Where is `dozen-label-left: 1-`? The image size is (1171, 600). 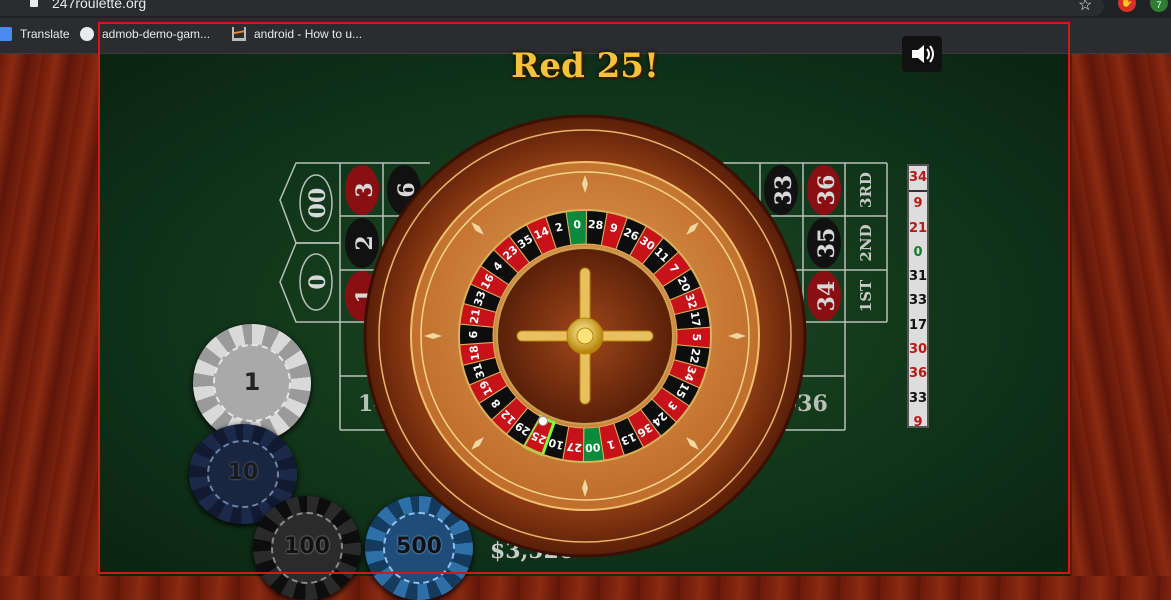 dozen-label-left: 1- is located at coordinates (370, 404).